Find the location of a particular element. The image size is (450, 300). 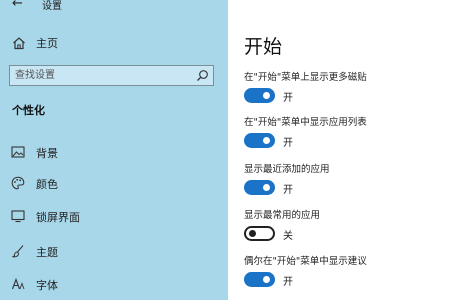

font-icon is located at coordinates (18, 283).